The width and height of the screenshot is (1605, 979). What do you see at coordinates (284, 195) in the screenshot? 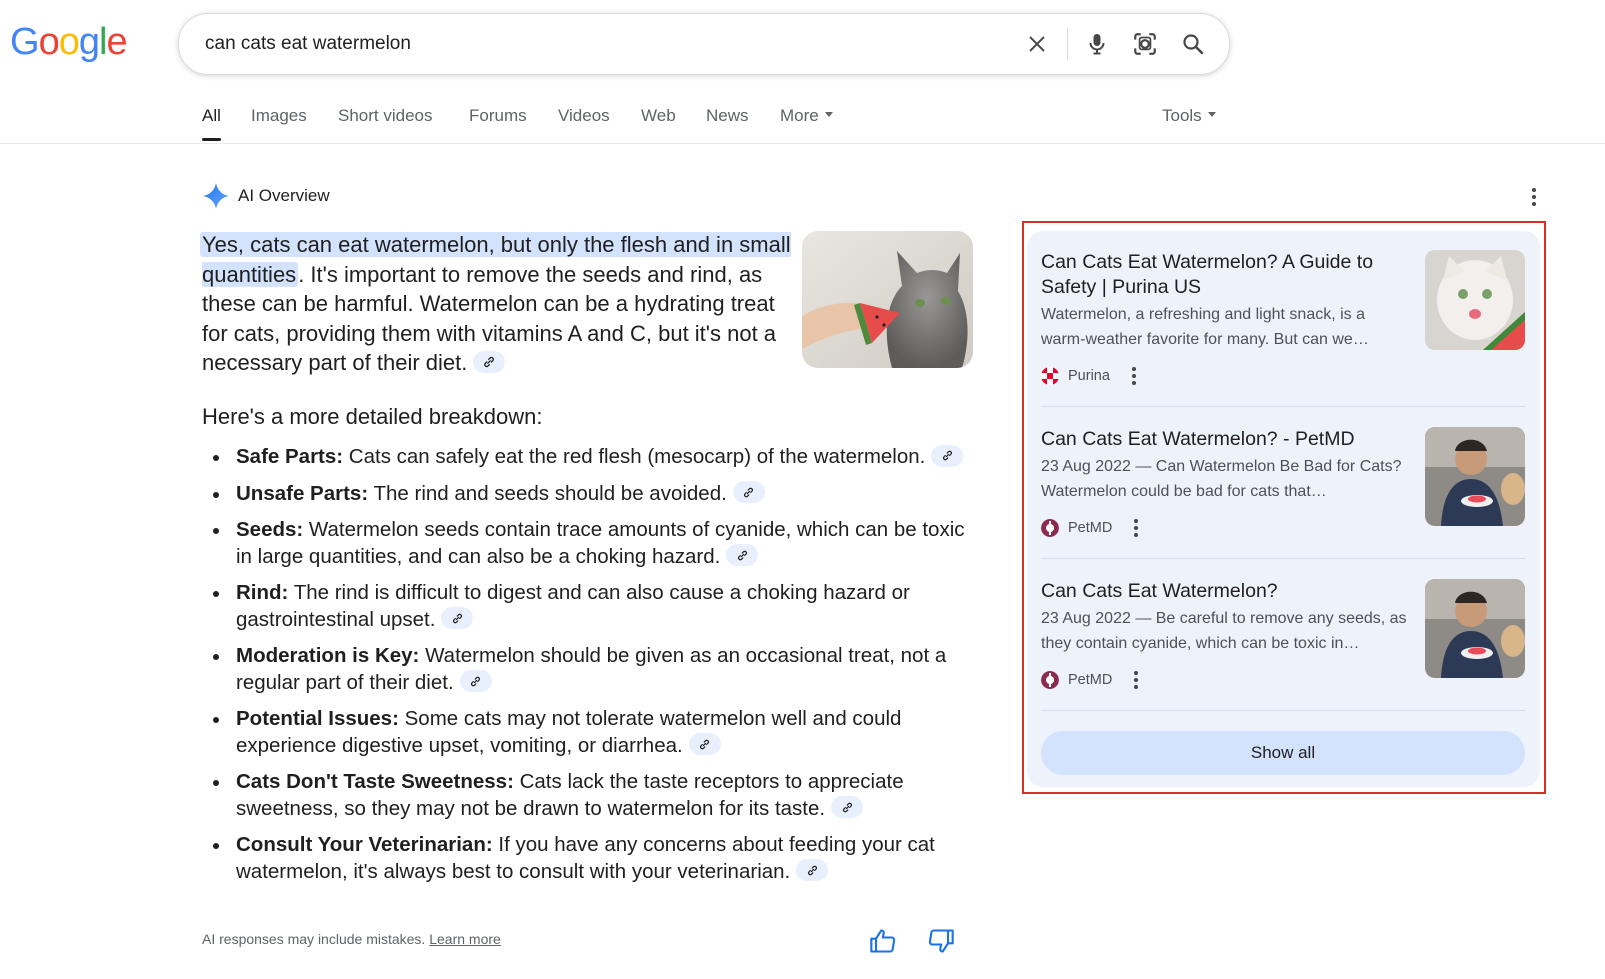
I see `ai-overview-label: AI Overview` at bounding box center [284, 195].